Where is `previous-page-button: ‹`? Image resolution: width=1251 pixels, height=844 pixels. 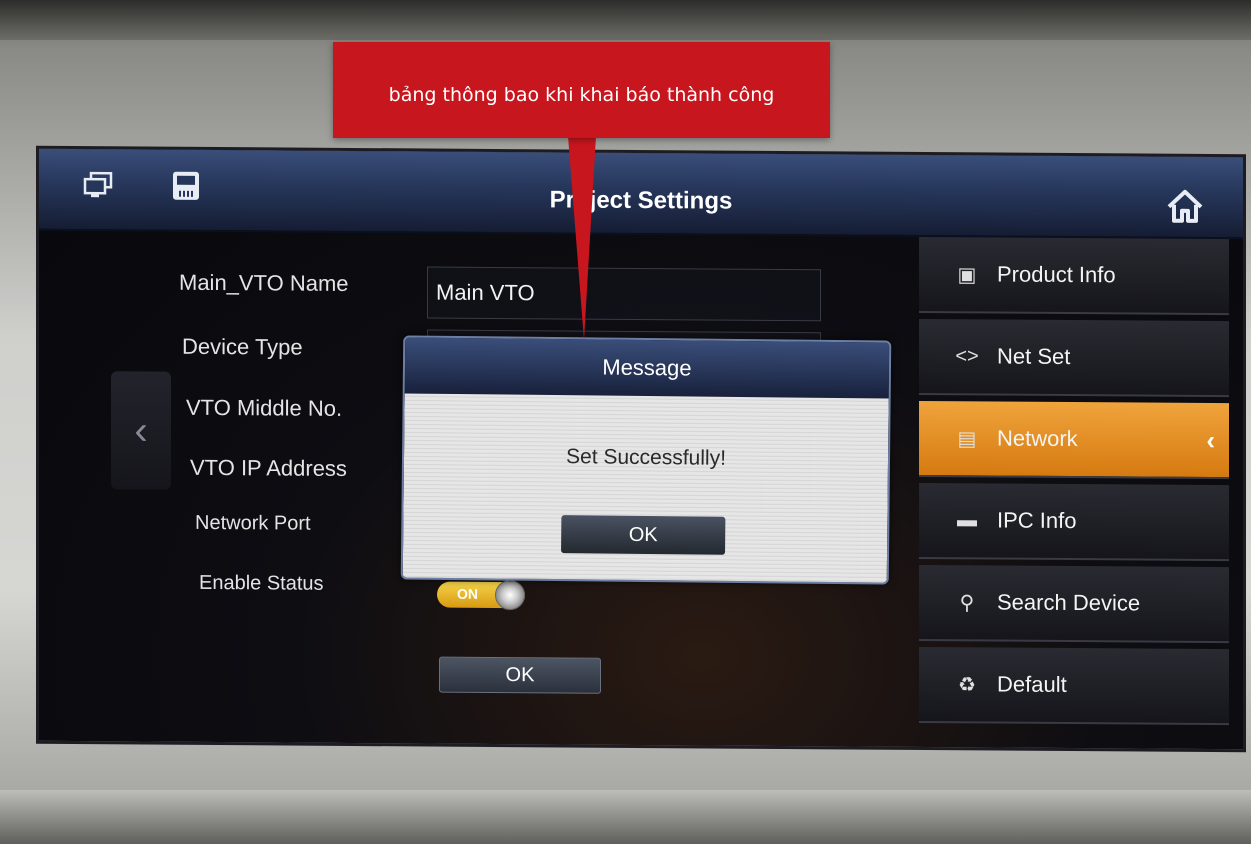 previous-page-button: ‹ is located at coordinates (141, 430).